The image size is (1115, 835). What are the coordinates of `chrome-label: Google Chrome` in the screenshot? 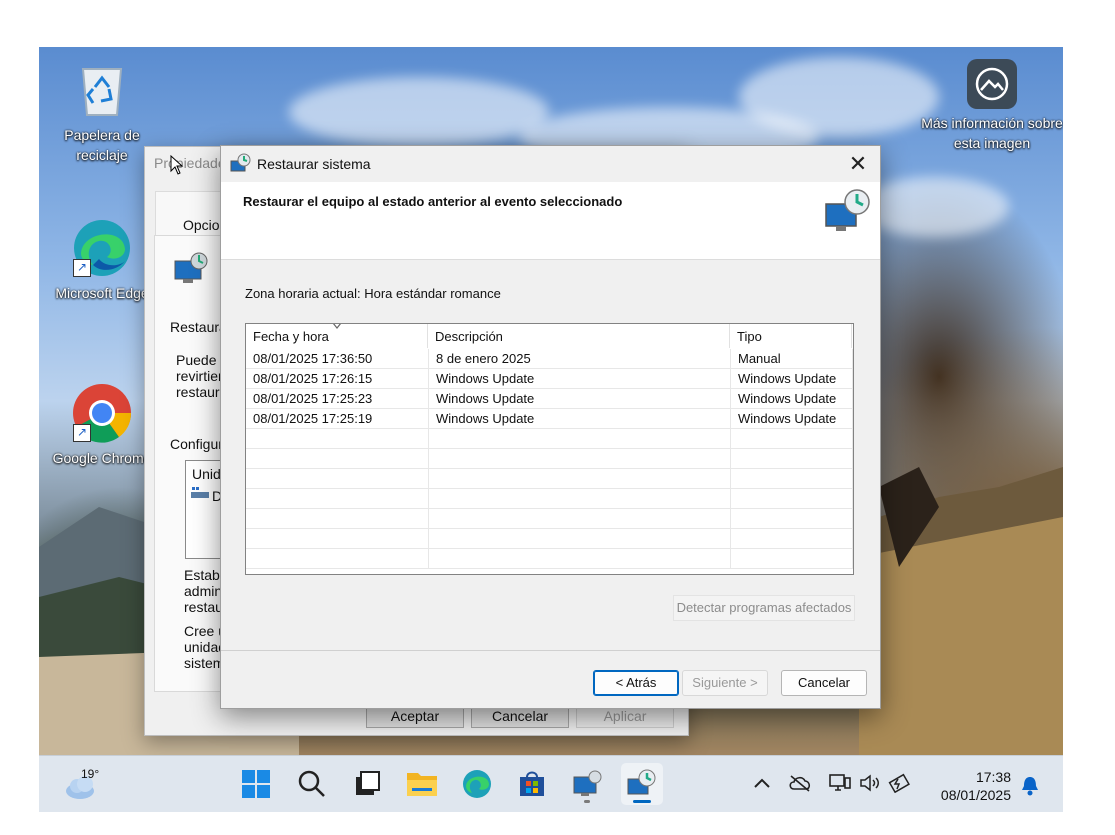 It's located at (102, 458).